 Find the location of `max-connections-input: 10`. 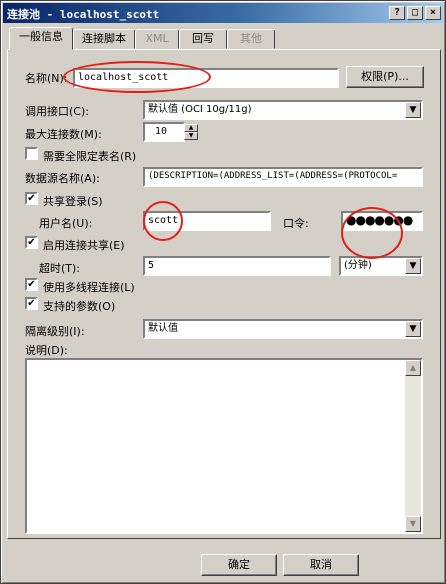

max-connections-input: 10 is located at coordinates (164, 132).